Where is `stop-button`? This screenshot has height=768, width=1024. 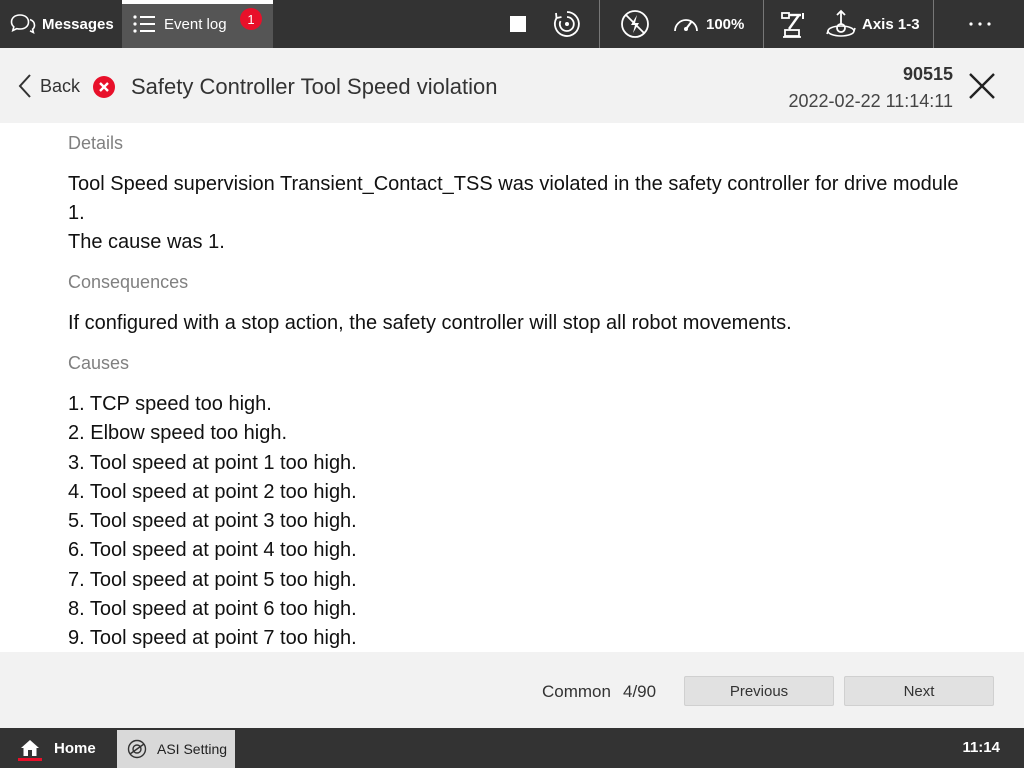 stop-button is located at coordinates (518, 24).